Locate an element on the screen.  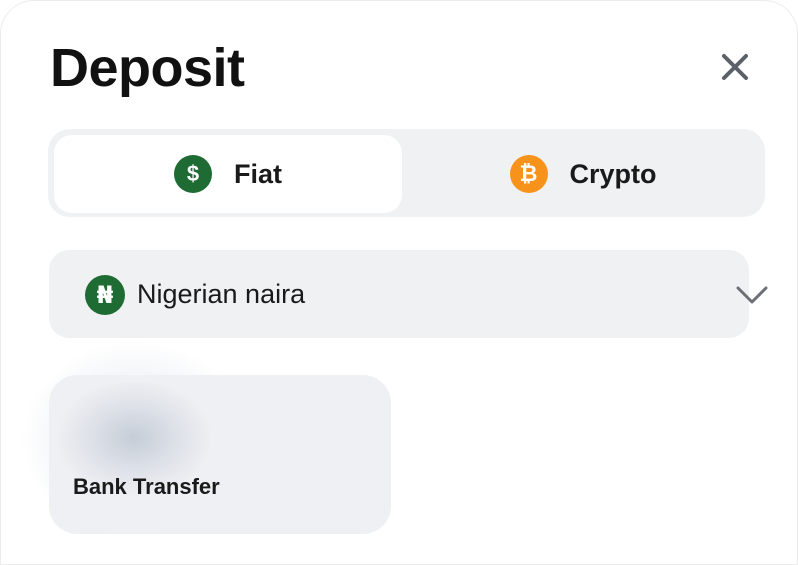
bitcoin-icon: ₿ is located at coordinates (528, 174).